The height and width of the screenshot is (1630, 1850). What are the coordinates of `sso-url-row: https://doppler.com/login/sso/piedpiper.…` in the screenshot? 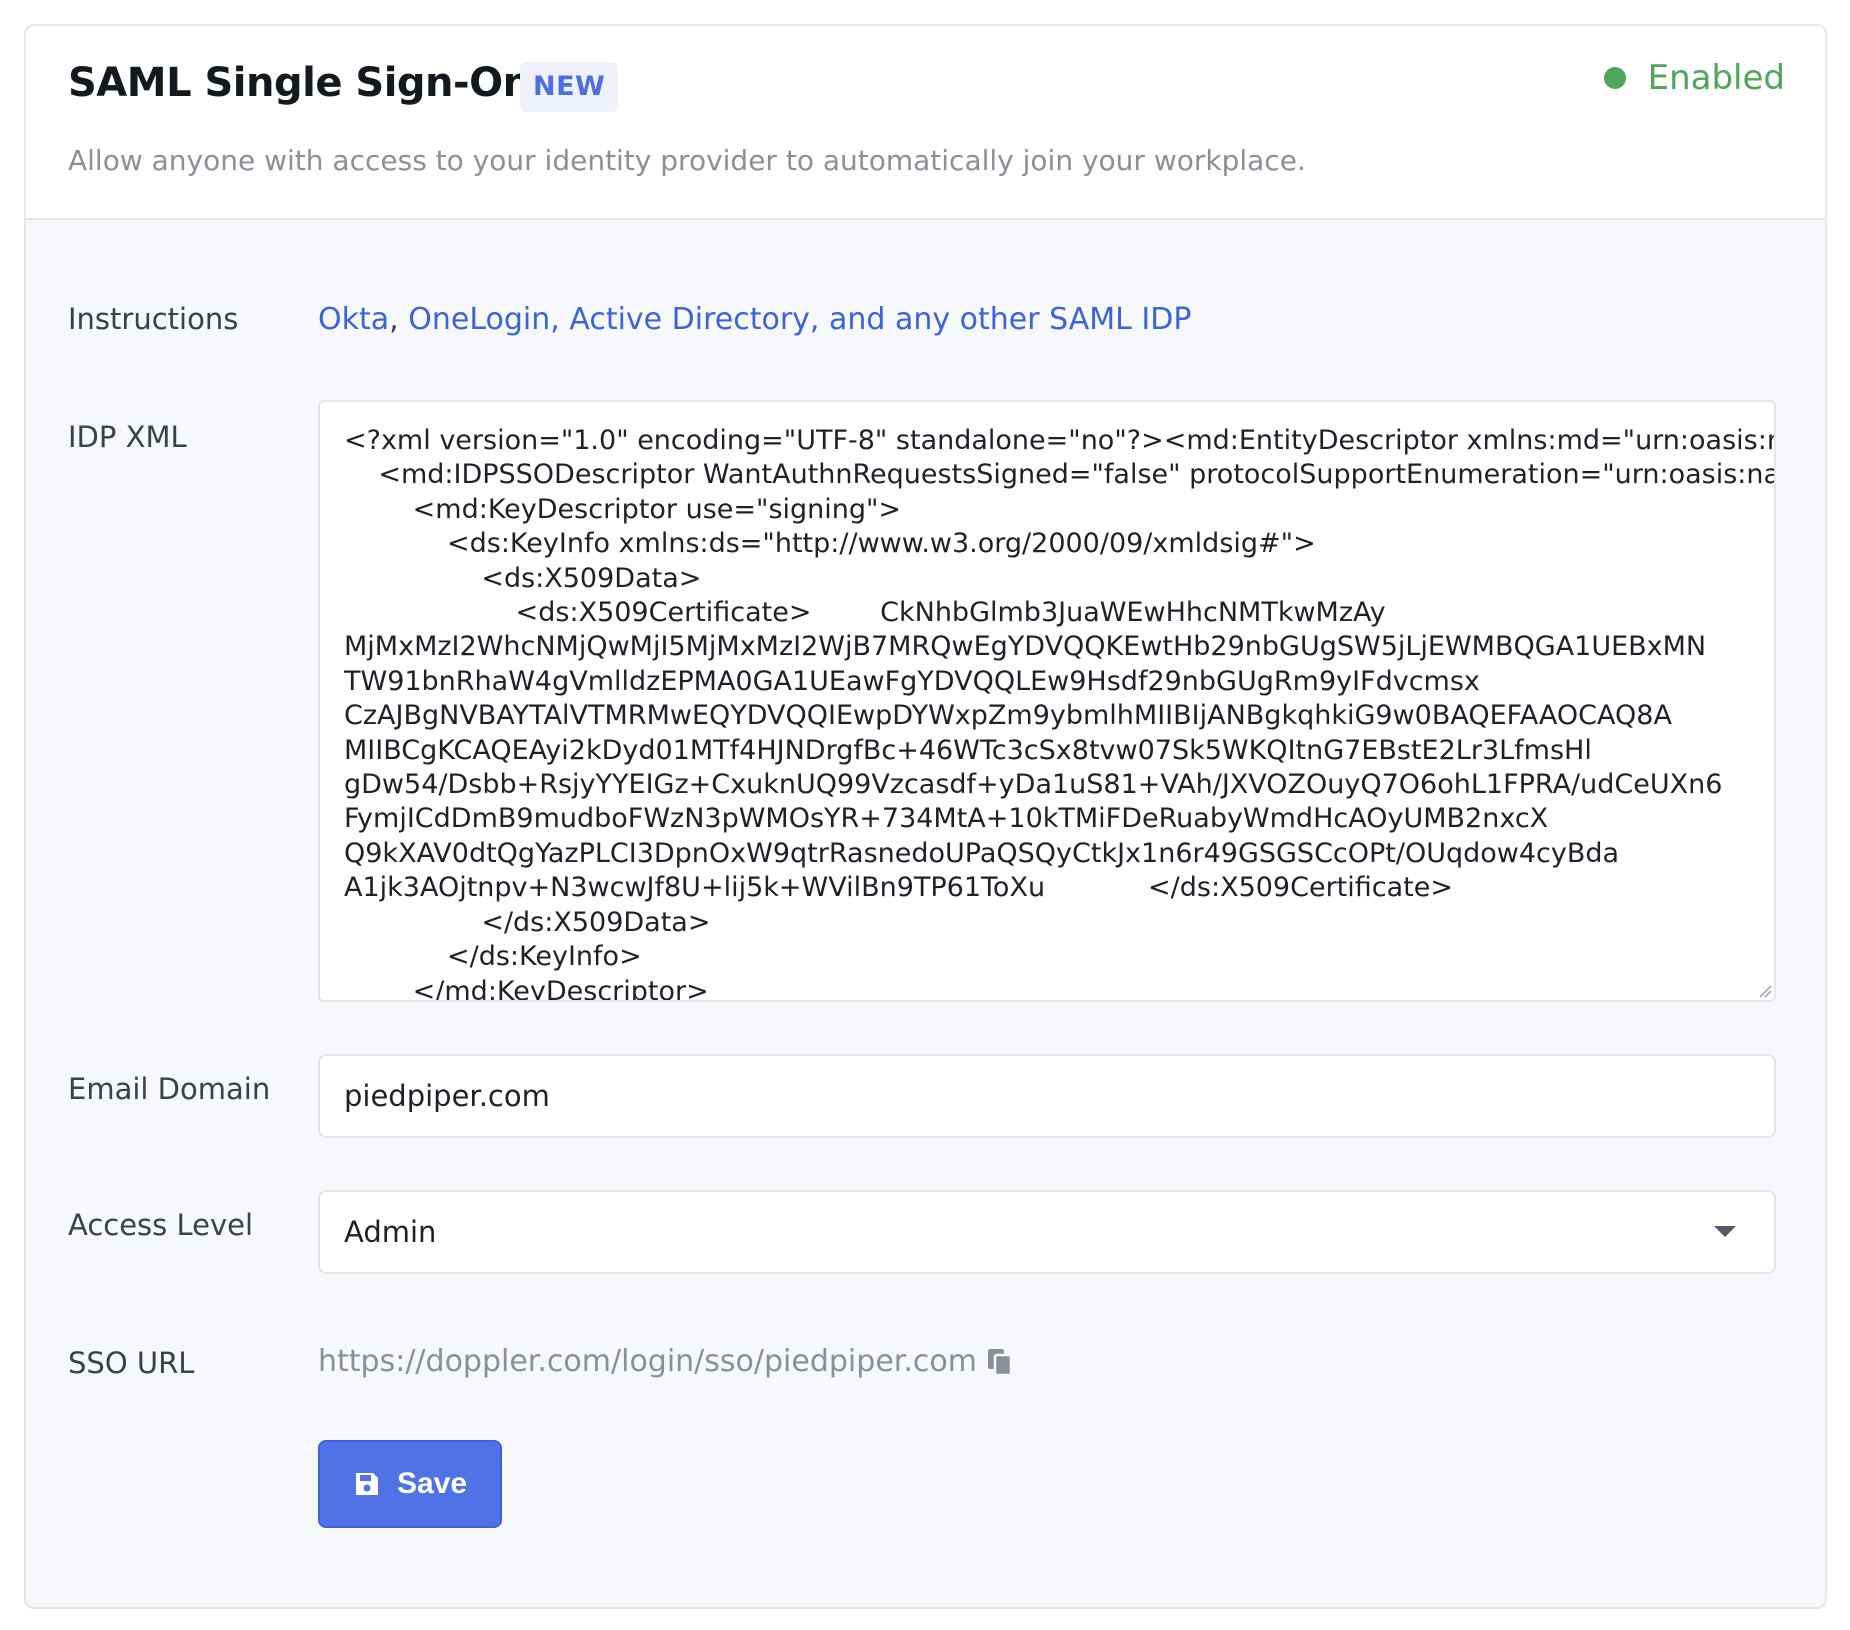 It's located at (666, 1361).